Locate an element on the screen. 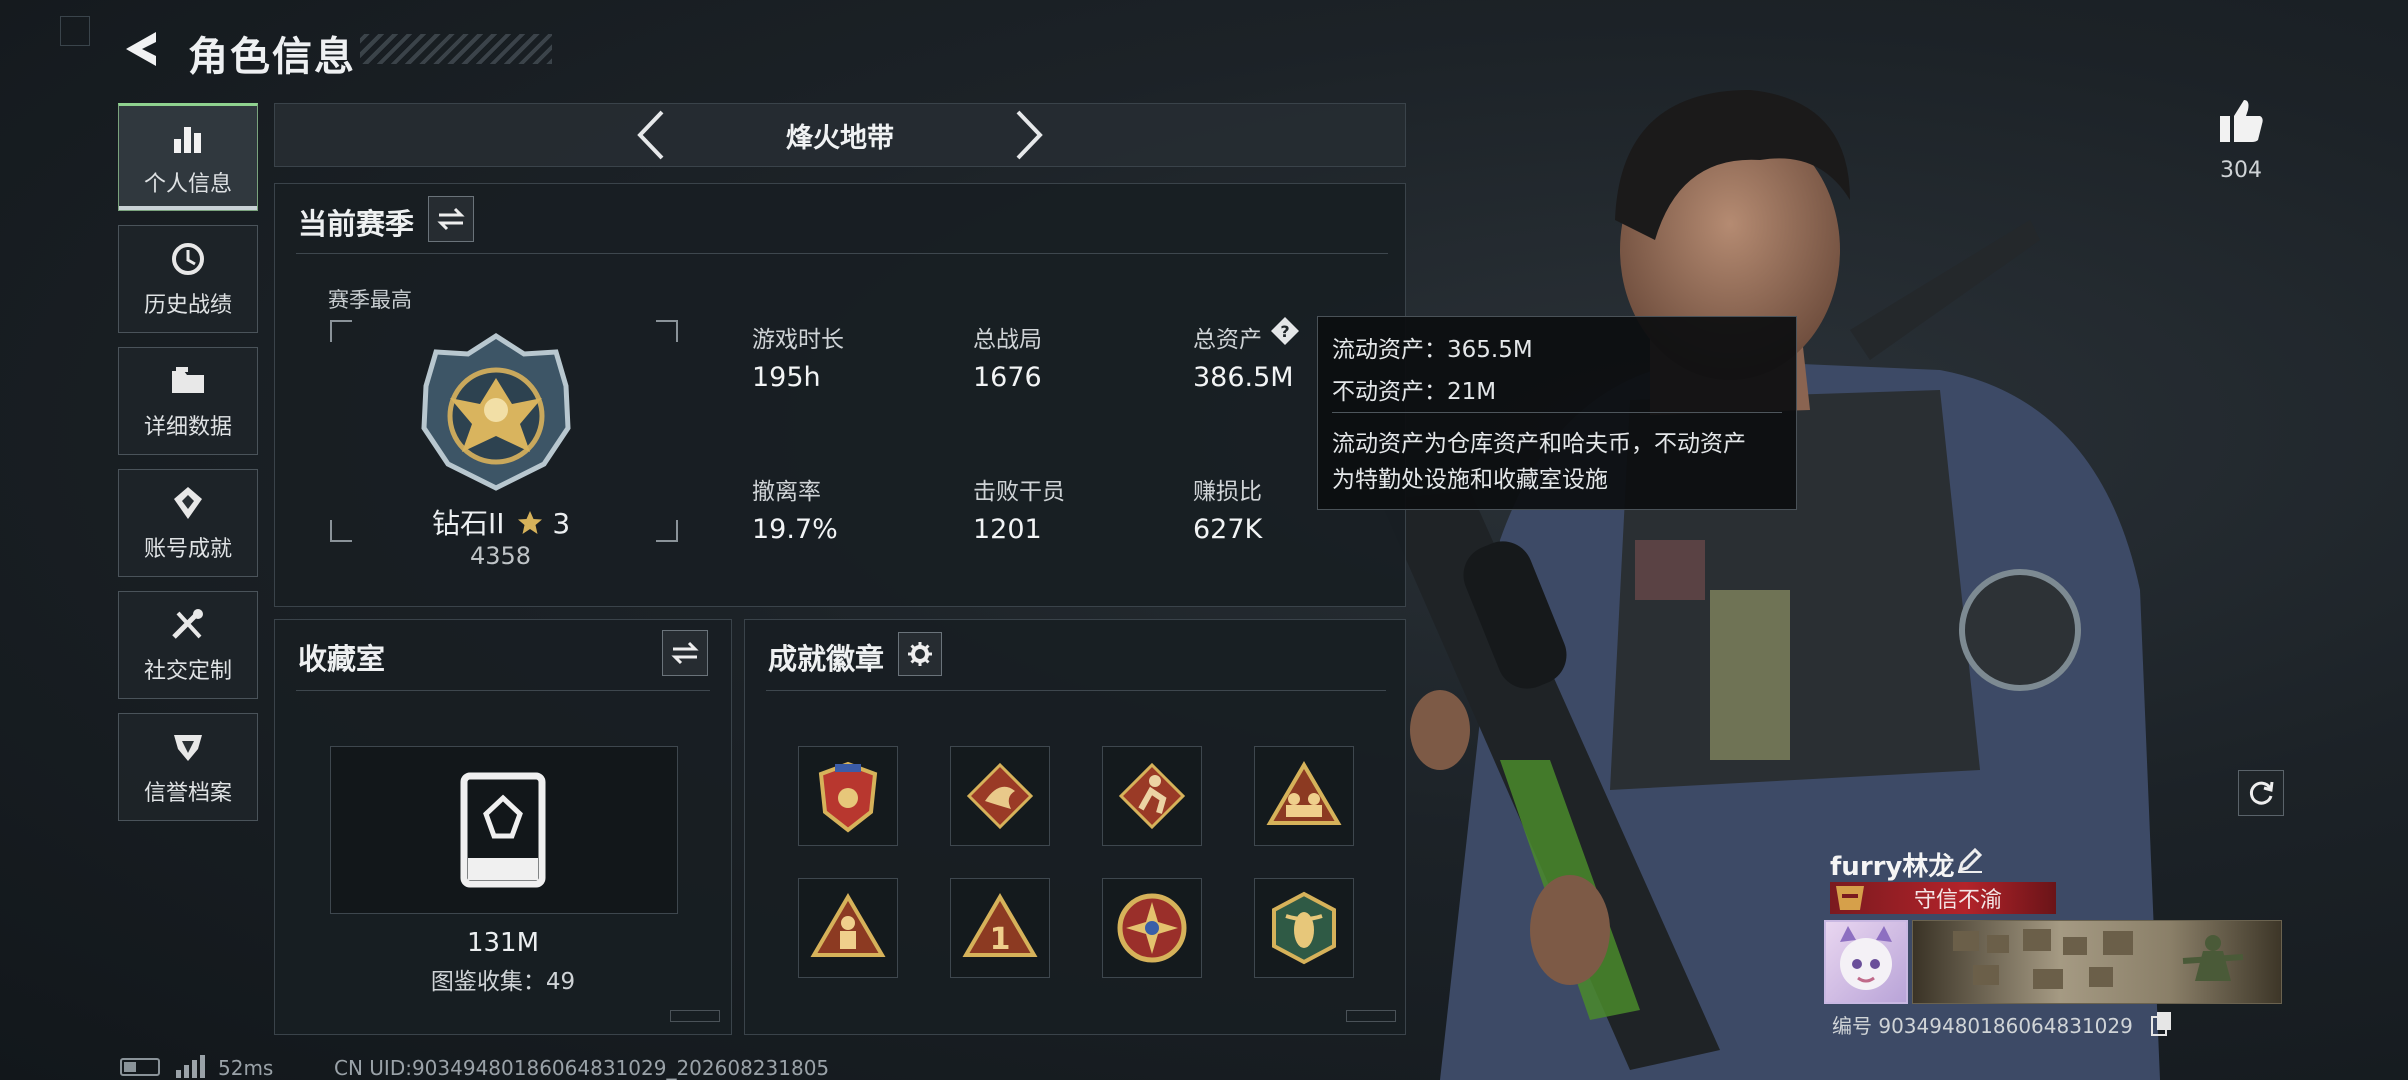 The height and width of the screenshot is (1080, 2408). player-avatar is located at coordinates (1866, 962).